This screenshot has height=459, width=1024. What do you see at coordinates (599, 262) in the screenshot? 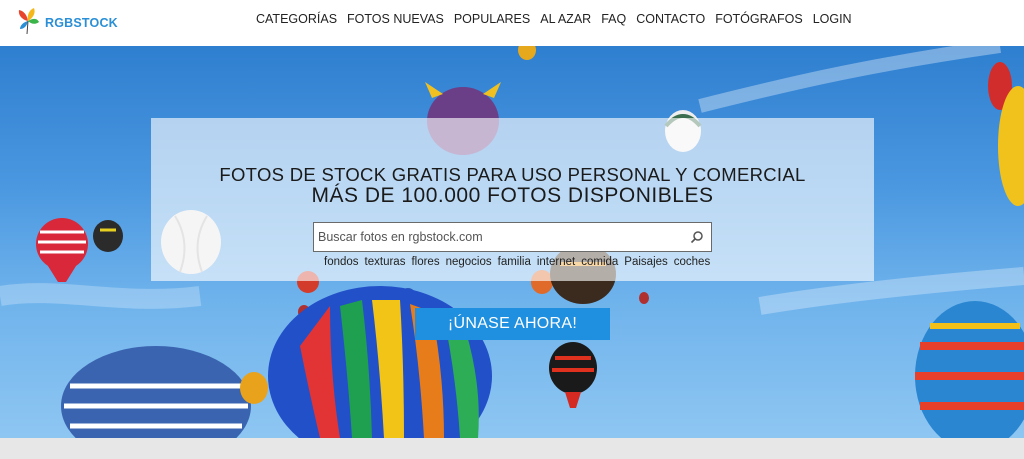
I see `tag-link: comida` at bounding box center [599, 262].